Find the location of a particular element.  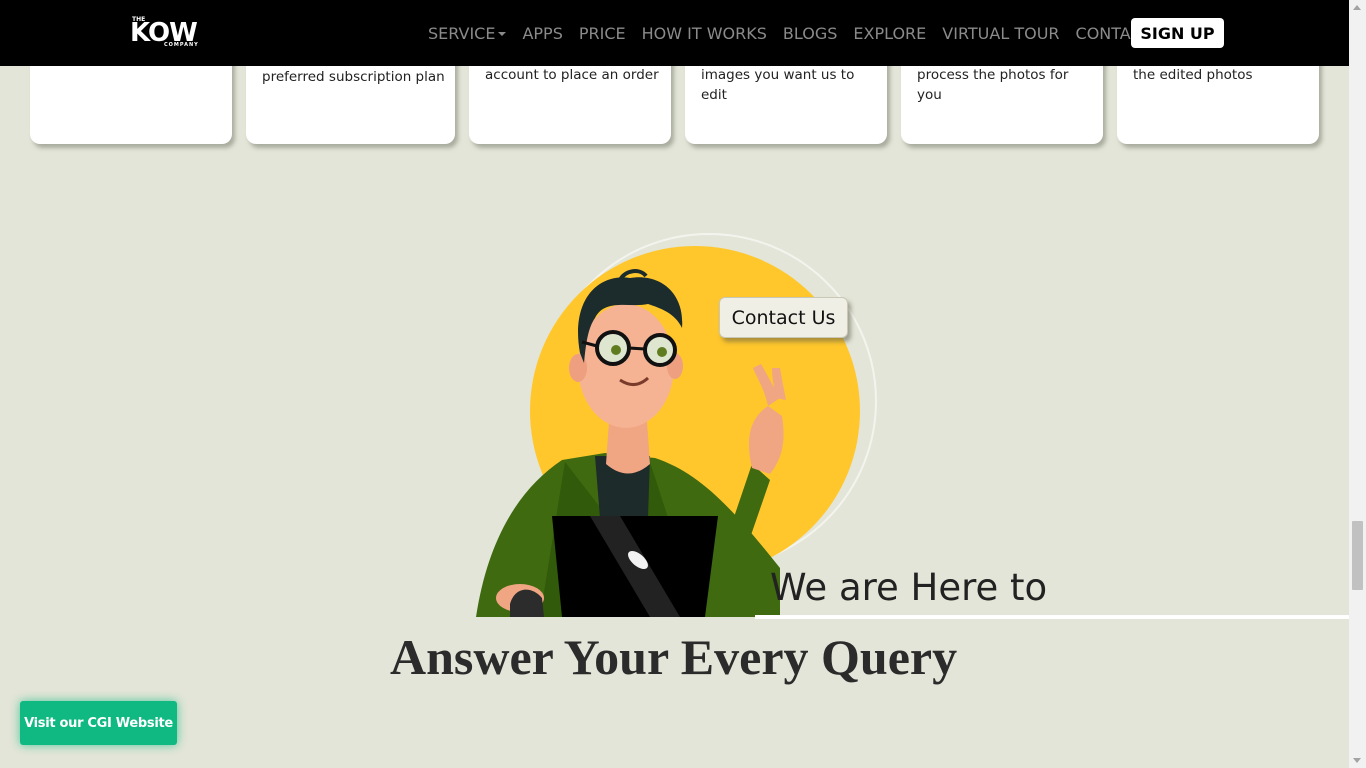

nav-explore: EXPLORE is located at coordinates (889, 33).